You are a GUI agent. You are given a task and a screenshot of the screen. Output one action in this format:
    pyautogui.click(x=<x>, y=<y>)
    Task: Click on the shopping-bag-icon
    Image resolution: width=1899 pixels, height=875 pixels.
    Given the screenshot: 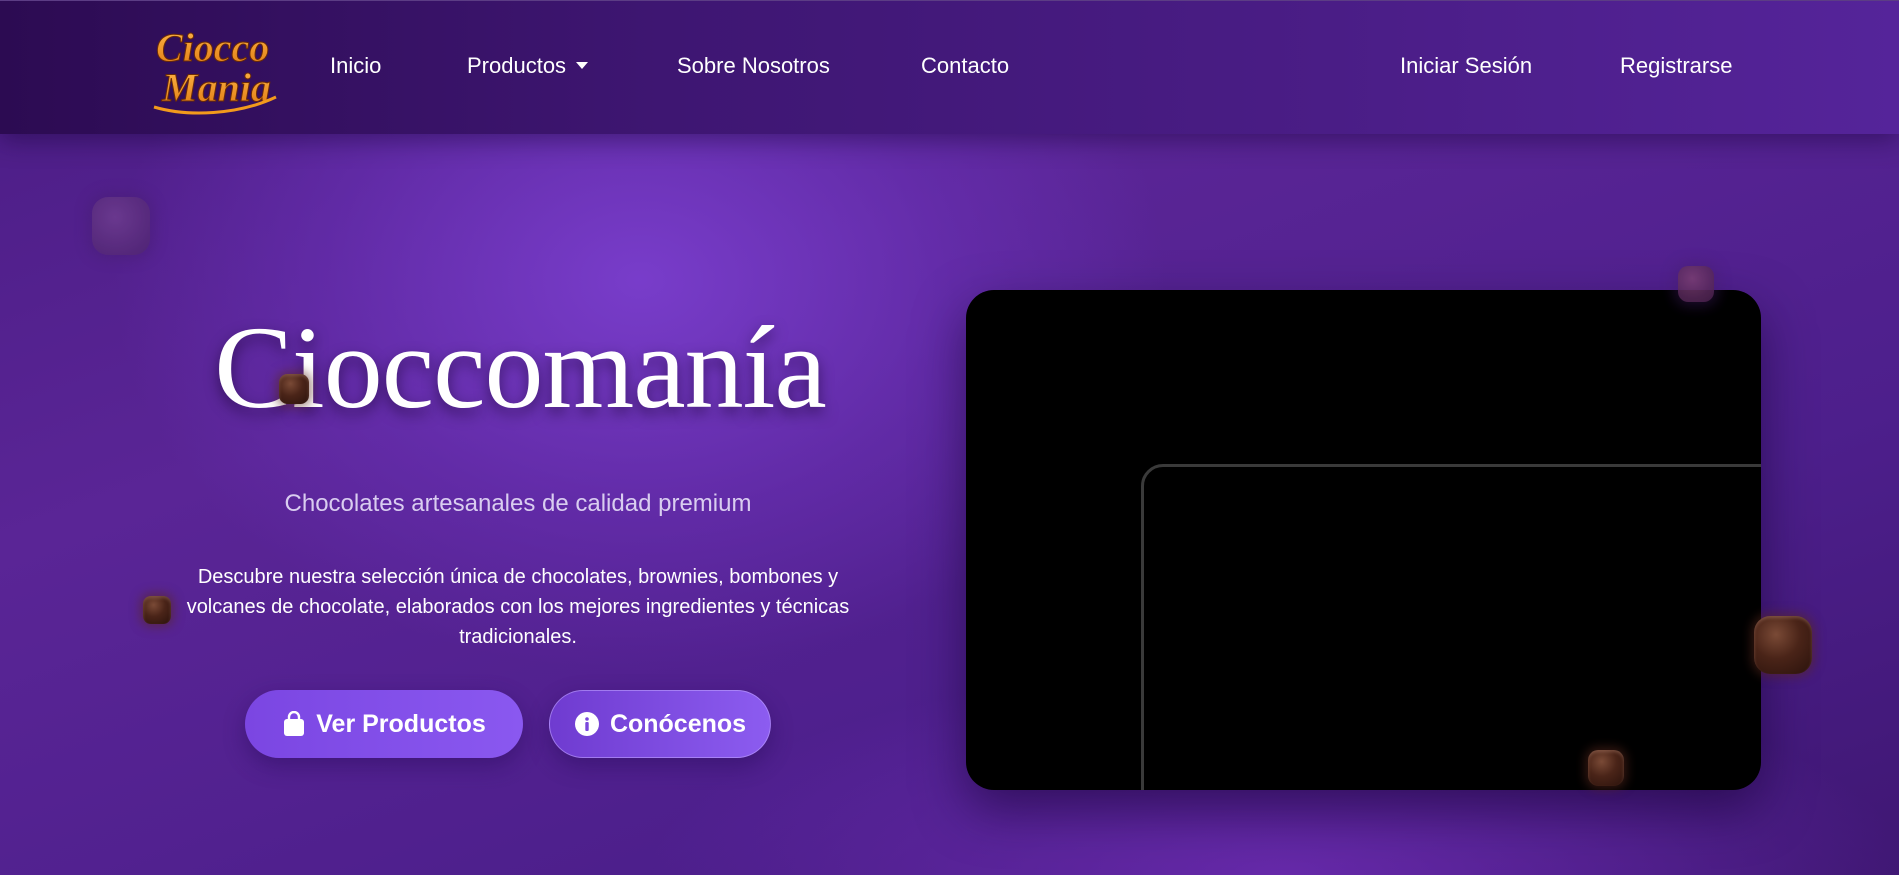 What is the action you would take?
    pyautogui.click(x=294, y=724)
    